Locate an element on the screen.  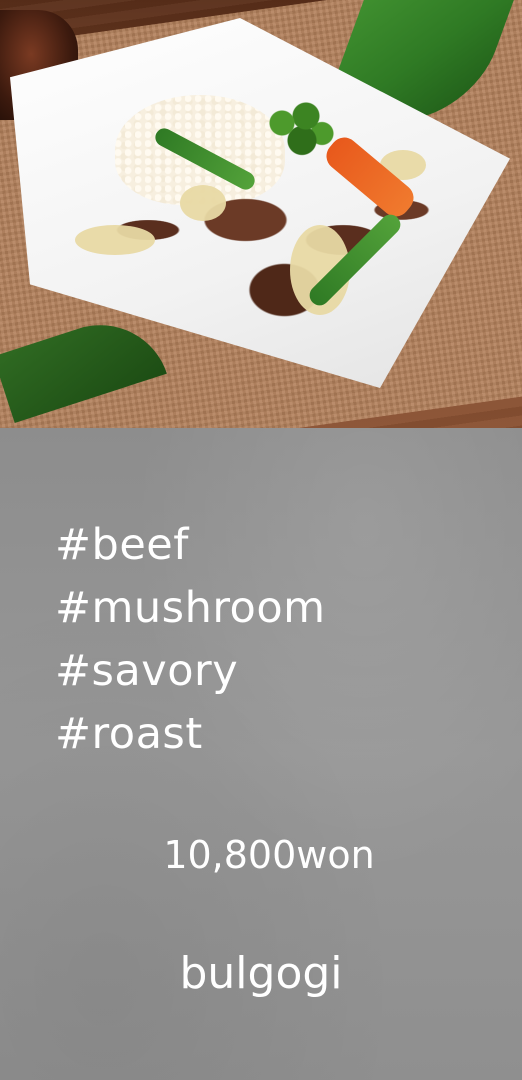
menu-price: 10,800won is located at coordinates (269, 855).